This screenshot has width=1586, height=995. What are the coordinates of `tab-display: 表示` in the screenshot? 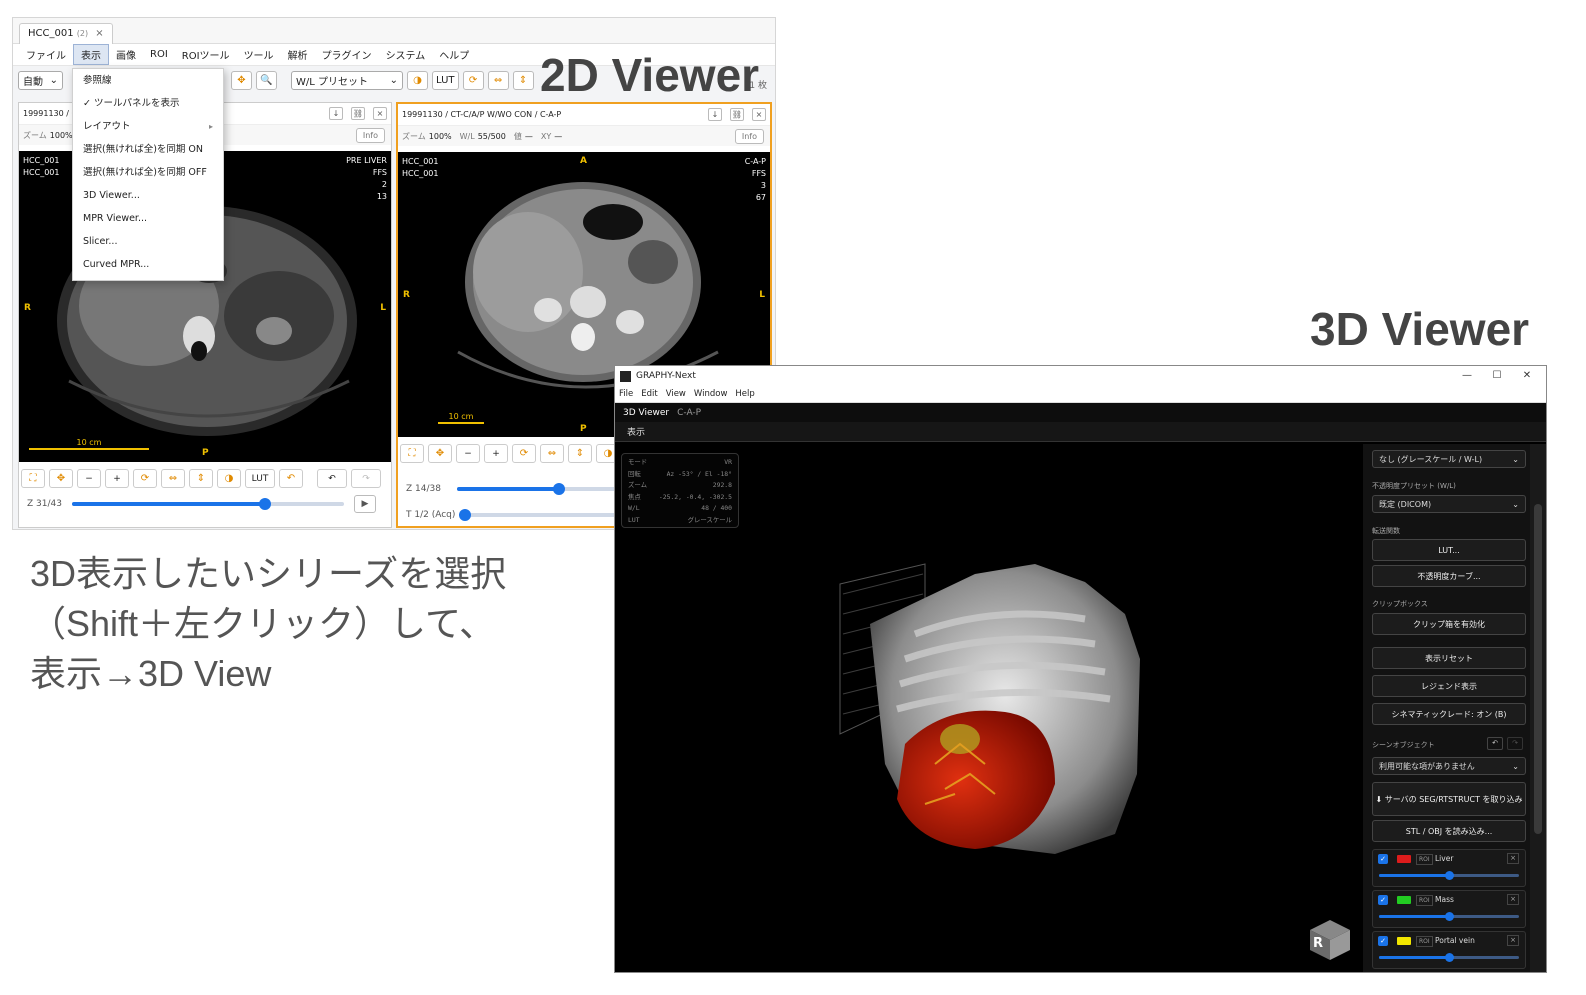 It's located at (1080, 432).